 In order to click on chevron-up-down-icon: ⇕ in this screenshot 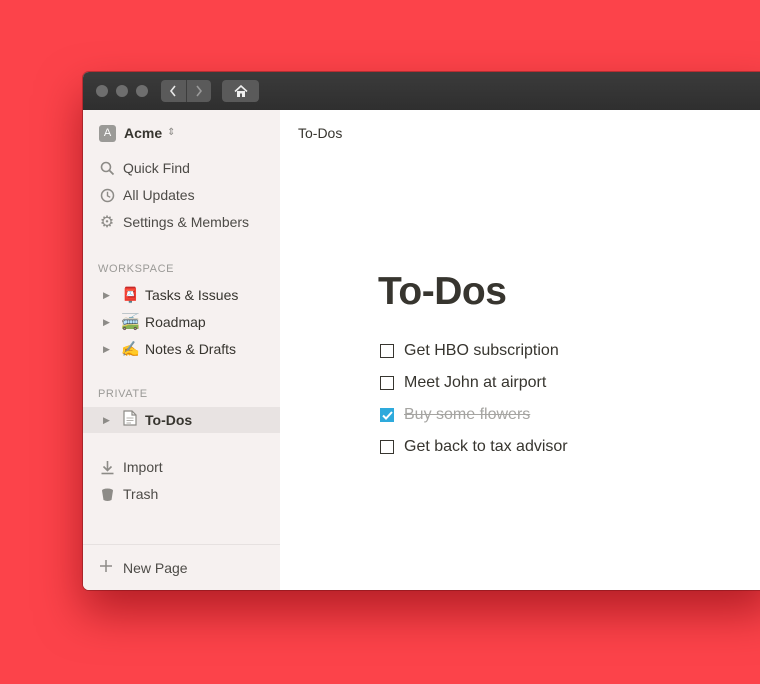, I will do `click(171, 132)`.